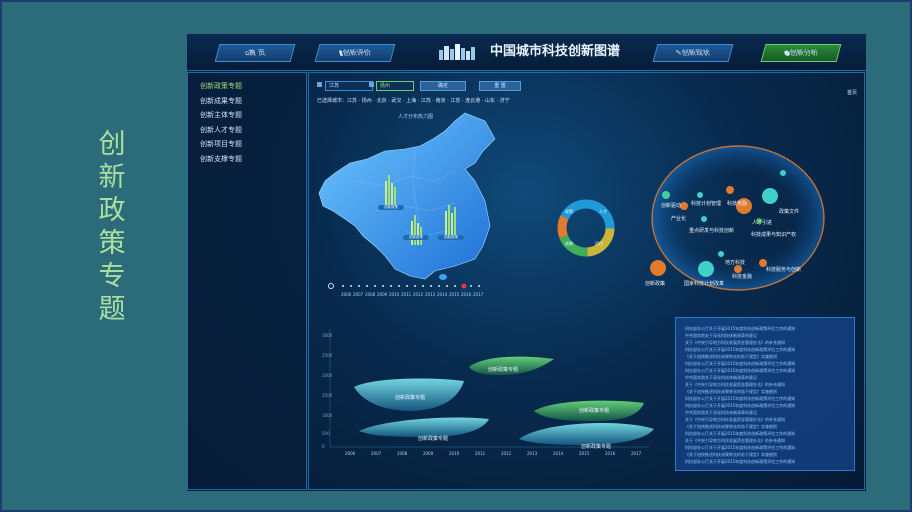 This screenshot has height=512, width=912. I want to click on timeline-year: 2015, so click(454, 294).